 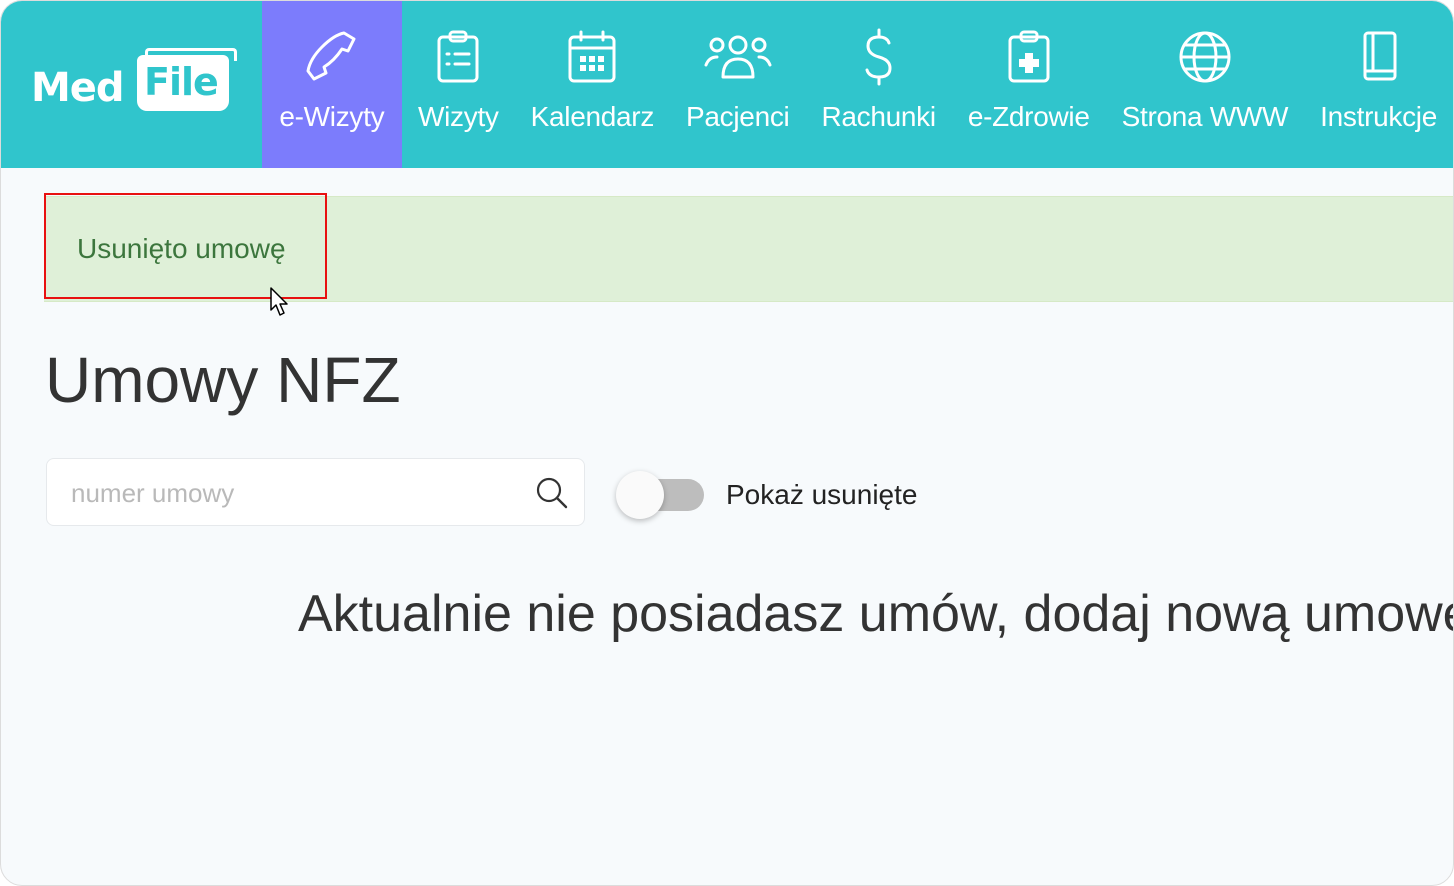 I want to click on users-icon, so click(x=738, y=57).